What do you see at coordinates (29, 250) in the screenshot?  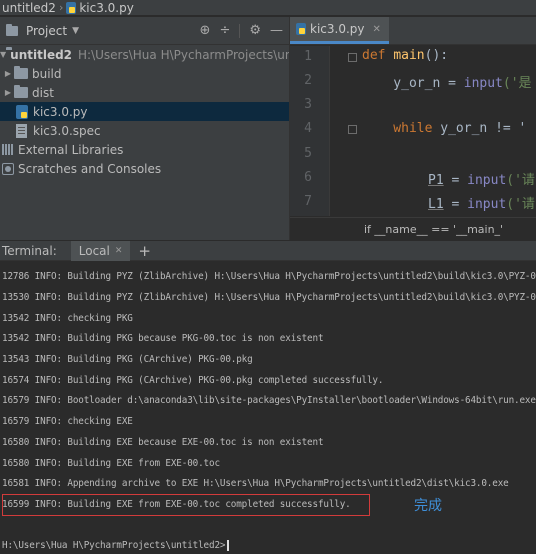 I see `terminal-label: Terminal:` at bounding box center [29, 250].